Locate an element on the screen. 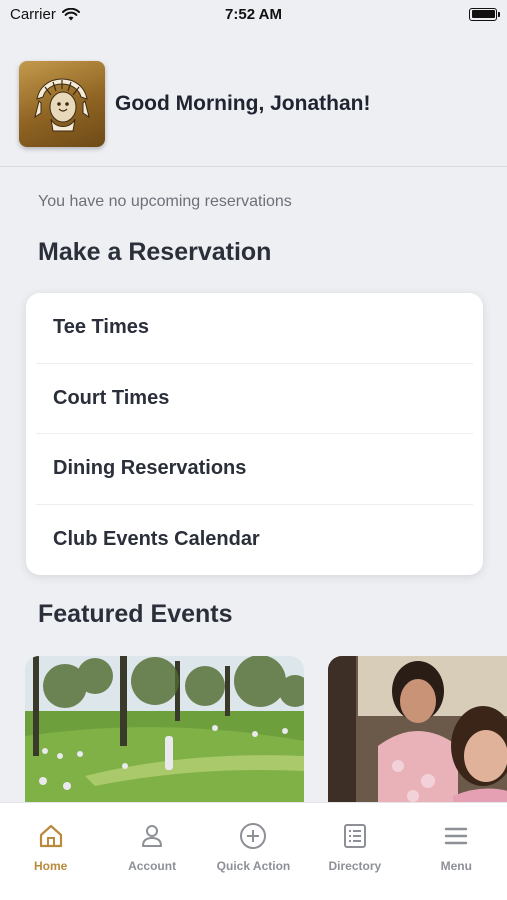 This screenshot has width=507, height=900. event-card-members is located at coordinates (417, 729).